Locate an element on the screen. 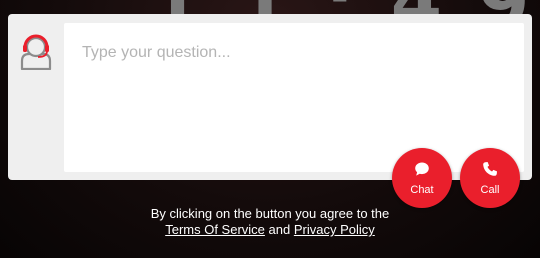 The image size is (540, 258). call-button-label: Call is located at coordinates (490, 190).